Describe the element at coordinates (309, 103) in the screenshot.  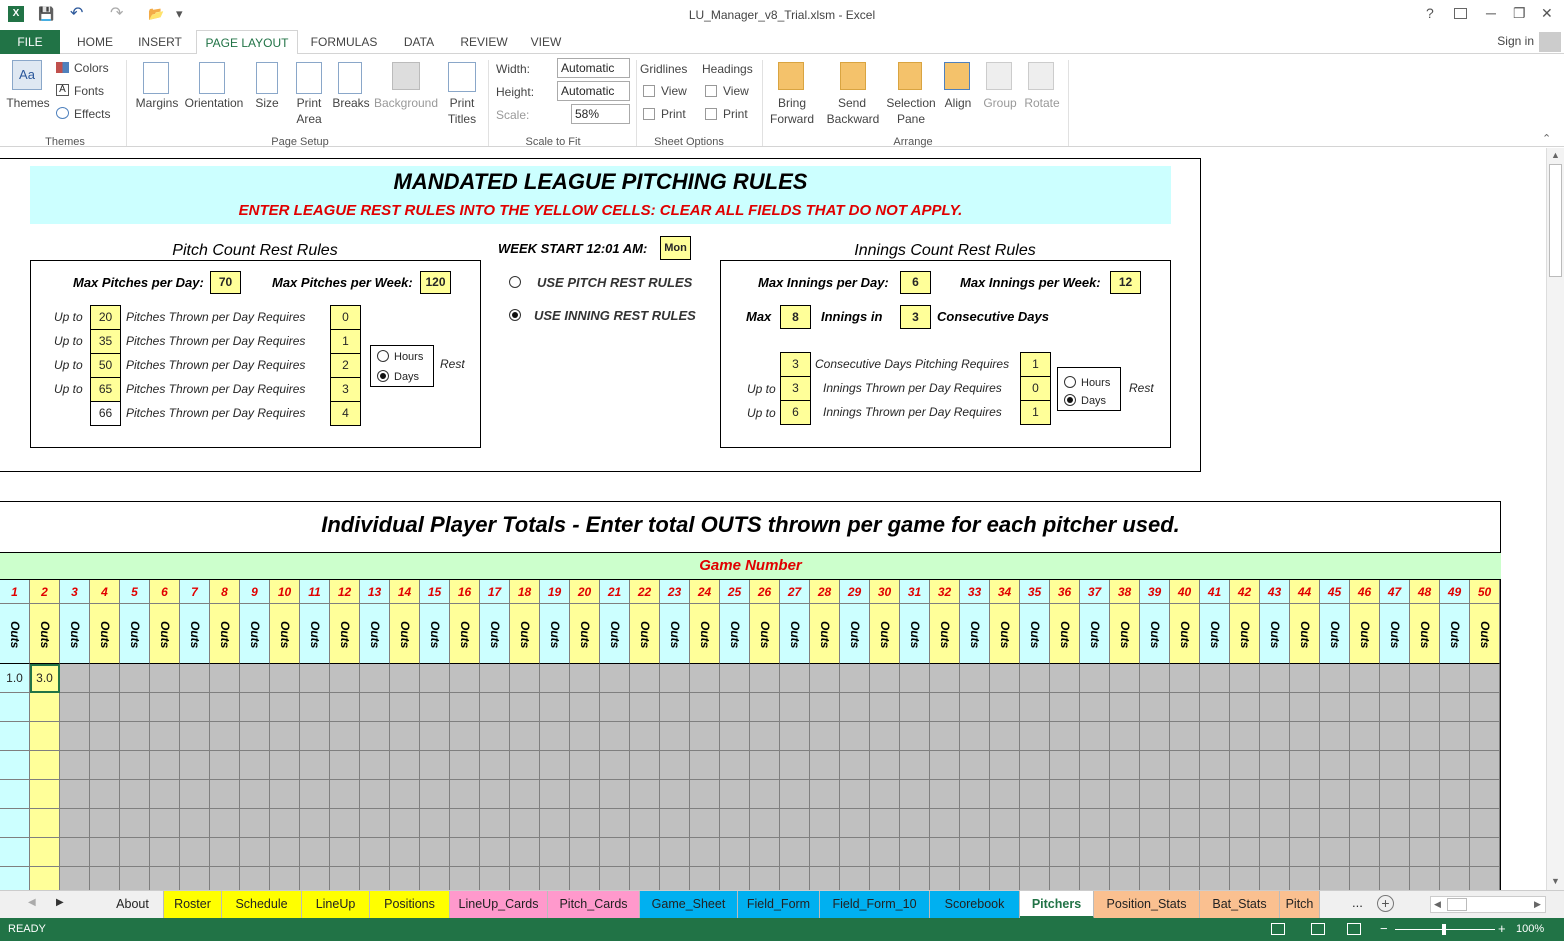
I see `print-area-label-1: Print` at that location.